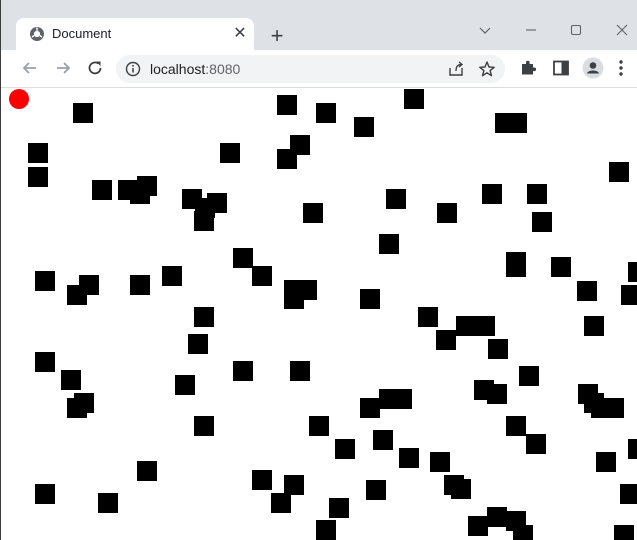  I want to click on profile-avatar-icon, so click(593, 68).